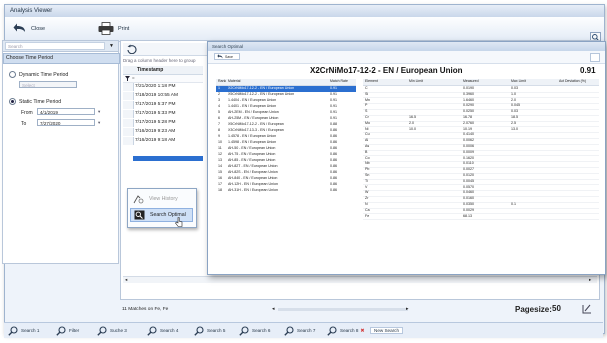 The width and height of the screenshot is (607, 343). What do you see at coordinates (367, 122) in the screenshot?
I see `element-cell: Mo` at bounding box center [367, 122].